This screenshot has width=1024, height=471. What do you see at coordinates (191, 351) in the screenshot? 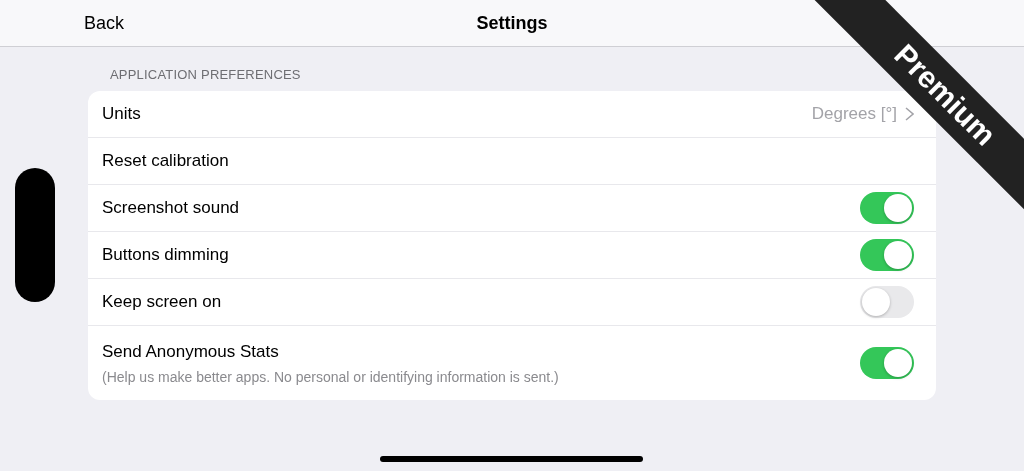
I see `setting-label: Send Anonymous Stats` at bounding box center [191, 351].